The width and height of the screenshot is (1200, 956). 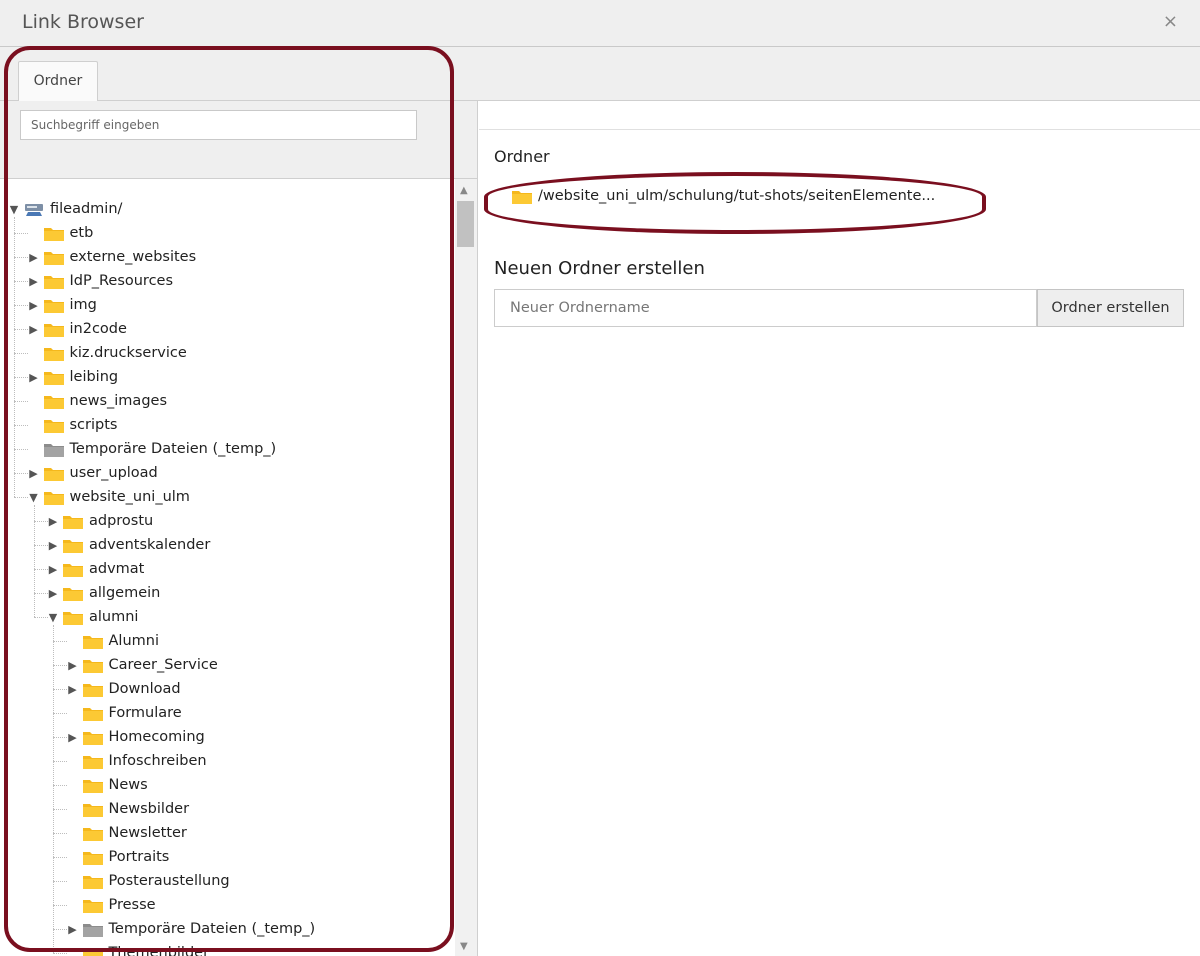 What do you see at coordinates (60, 233) in the screenshot?
I see `tree-item: etb` at bounding box center [60, 233].